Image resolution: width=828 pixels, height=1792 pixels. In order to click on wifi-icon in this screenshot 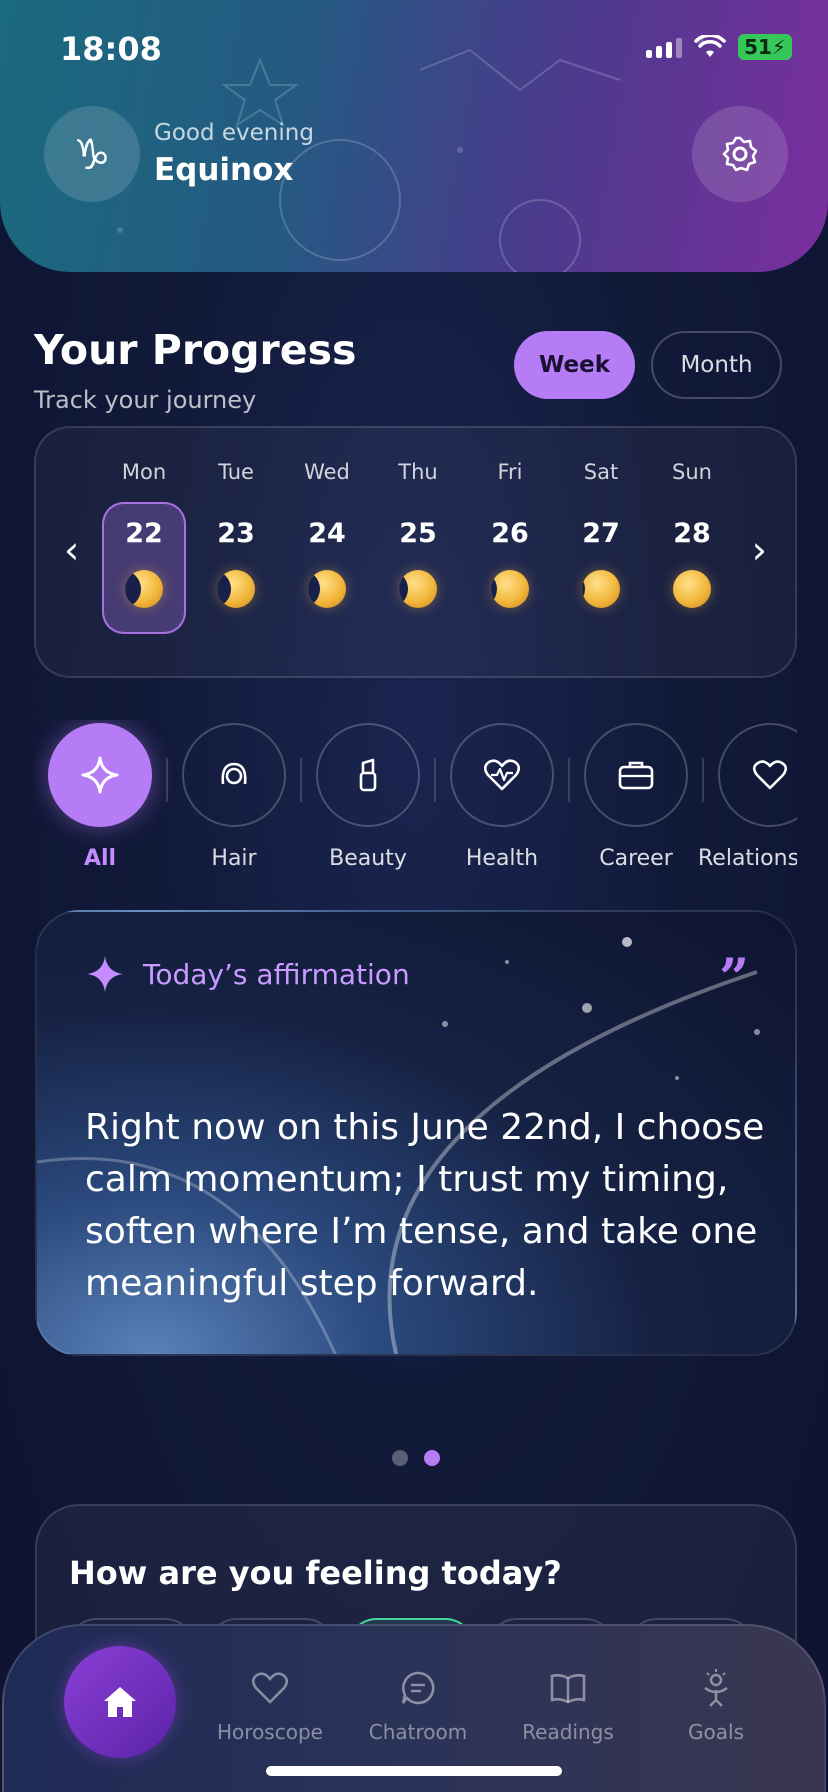, I will do `click(710, 46)`.